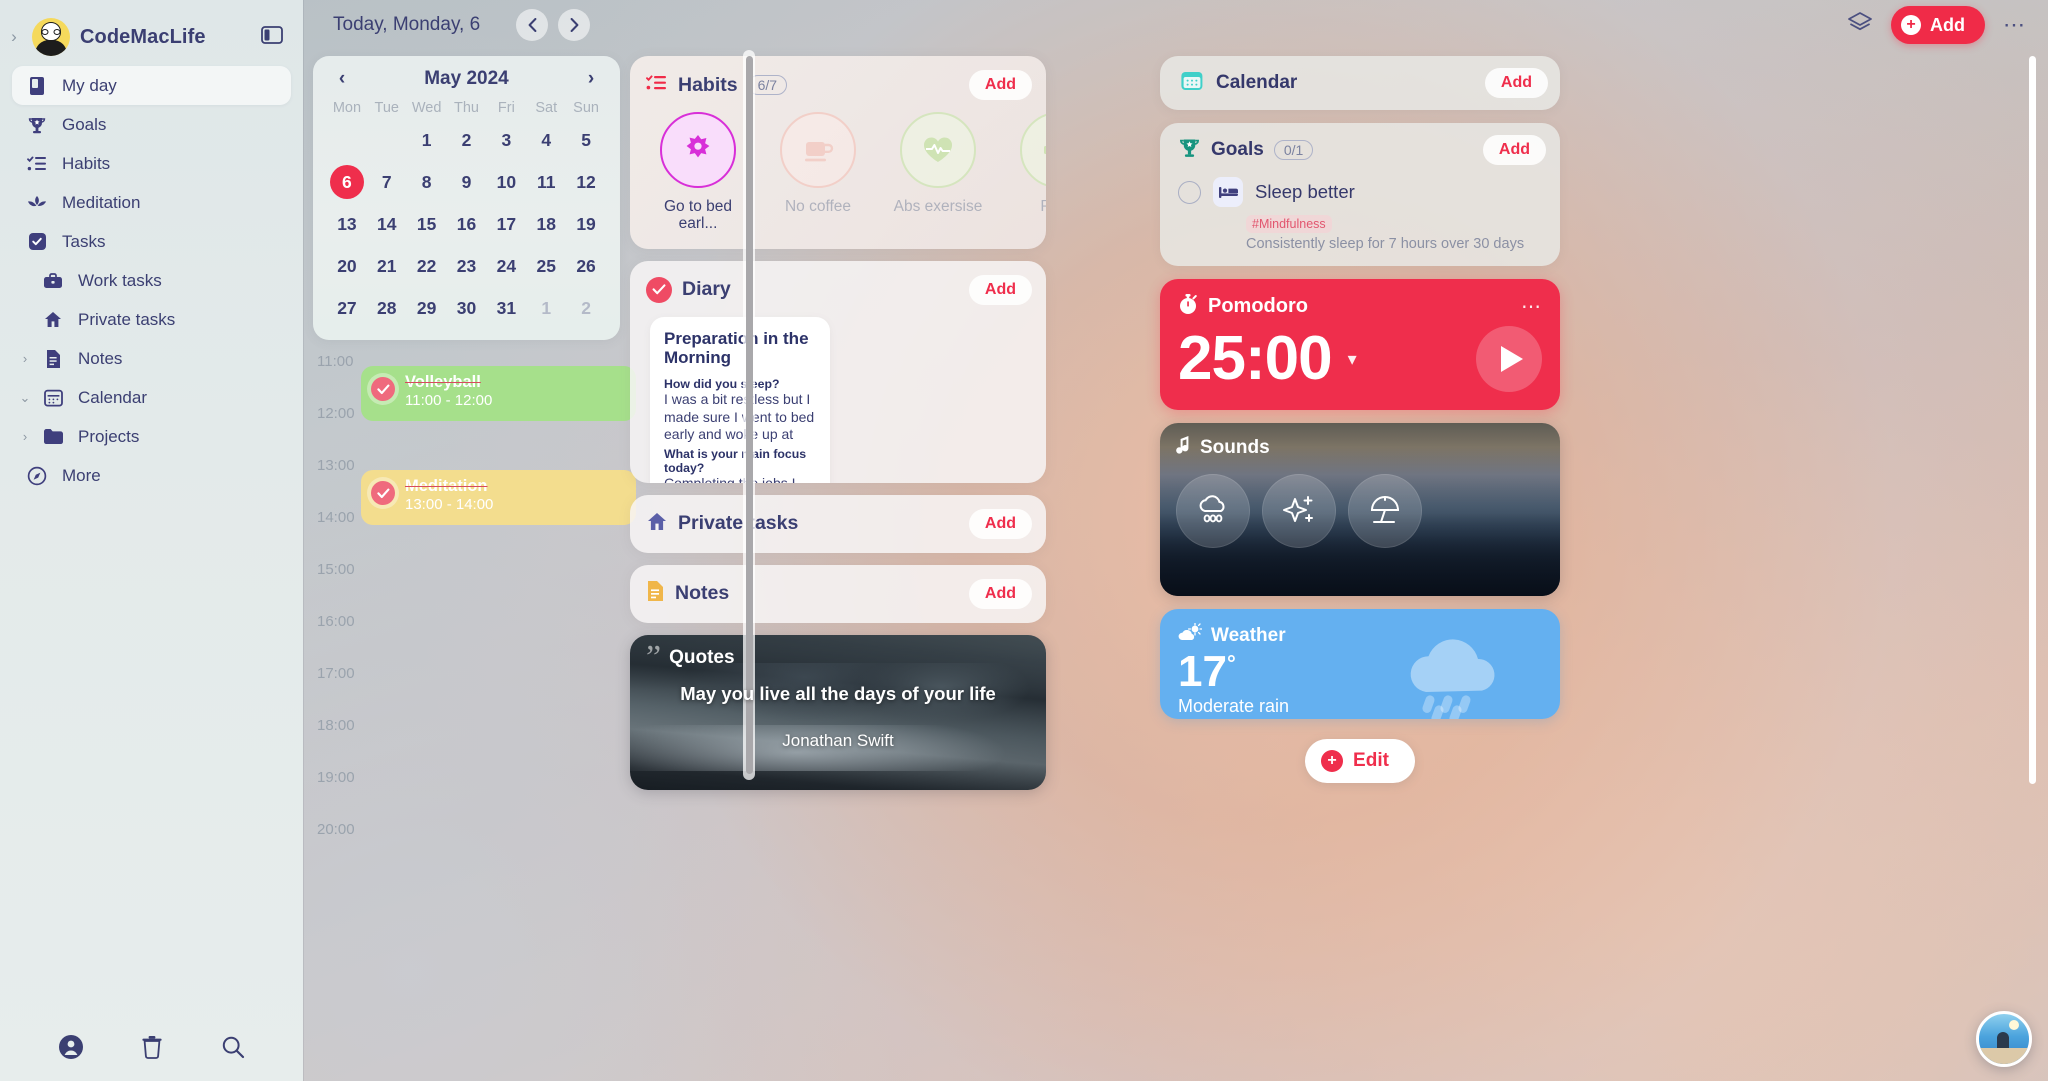 This screenshot has height=1081, width=2048. I want to click on quote-author: Jonathan Swift, so click(838, 740).